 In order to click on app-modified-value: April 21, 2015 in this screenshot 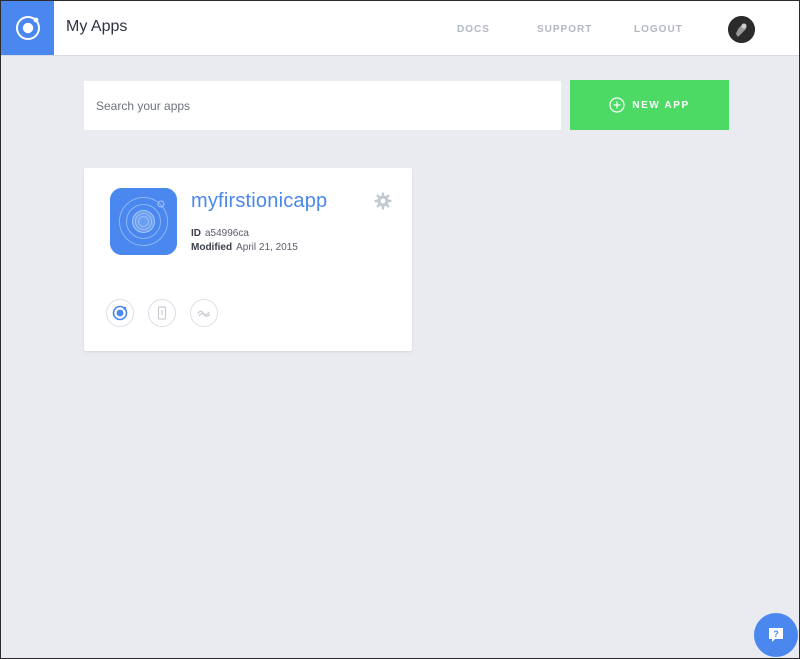, I will do `click(267, 247)`.